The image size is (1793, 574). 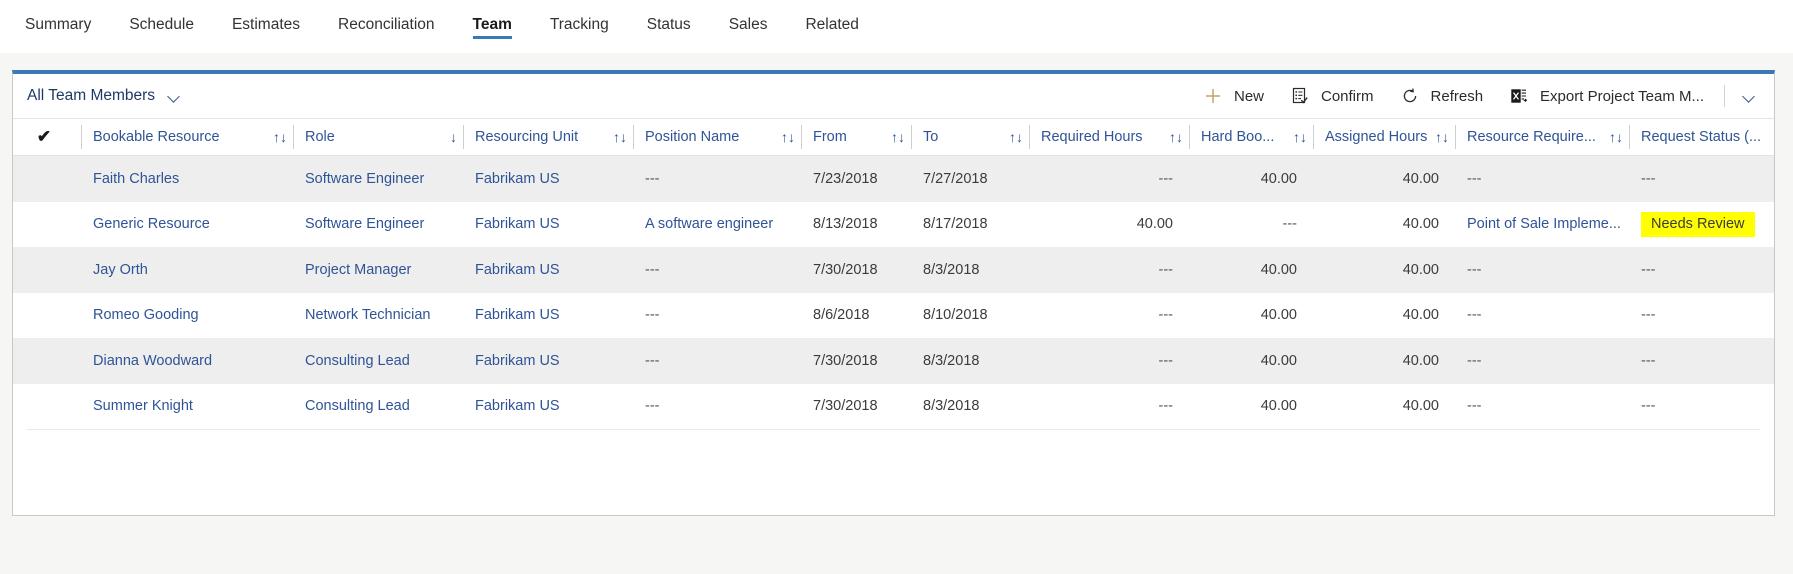 What do you see at coordinates (527, 137) in the screenshot?
I see `column-header-label: Resourcing Unit` at bounding box center [527, 137].